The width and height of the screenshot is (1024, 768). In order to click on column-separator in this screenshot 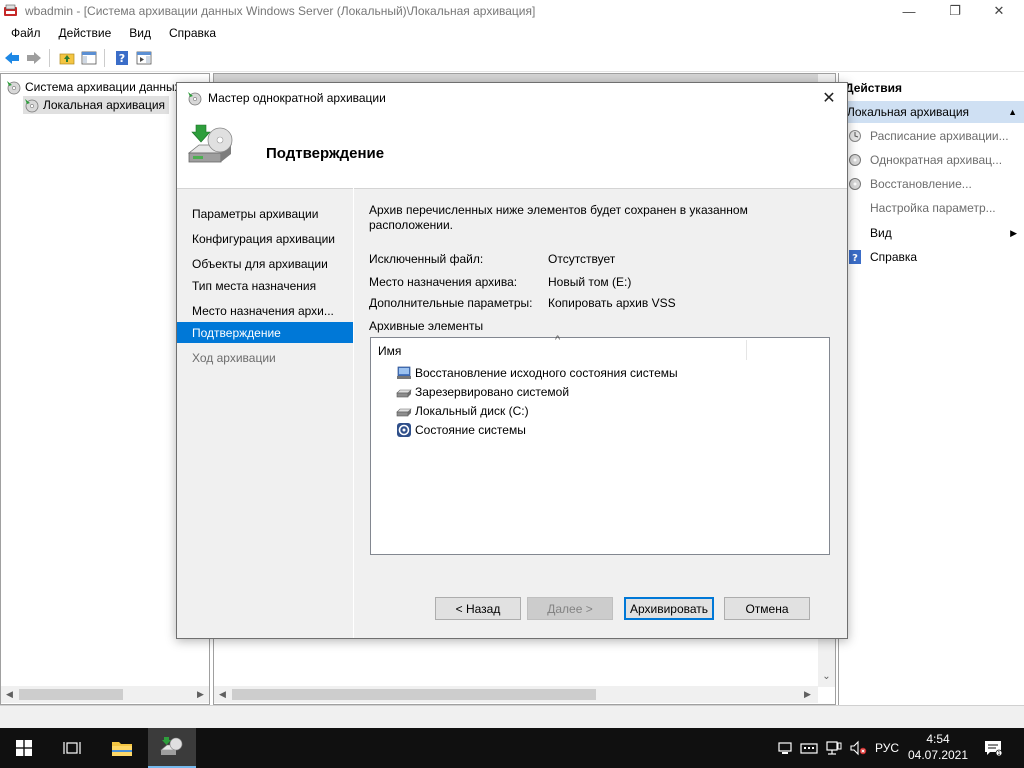, I will do `click(746, 350)`.